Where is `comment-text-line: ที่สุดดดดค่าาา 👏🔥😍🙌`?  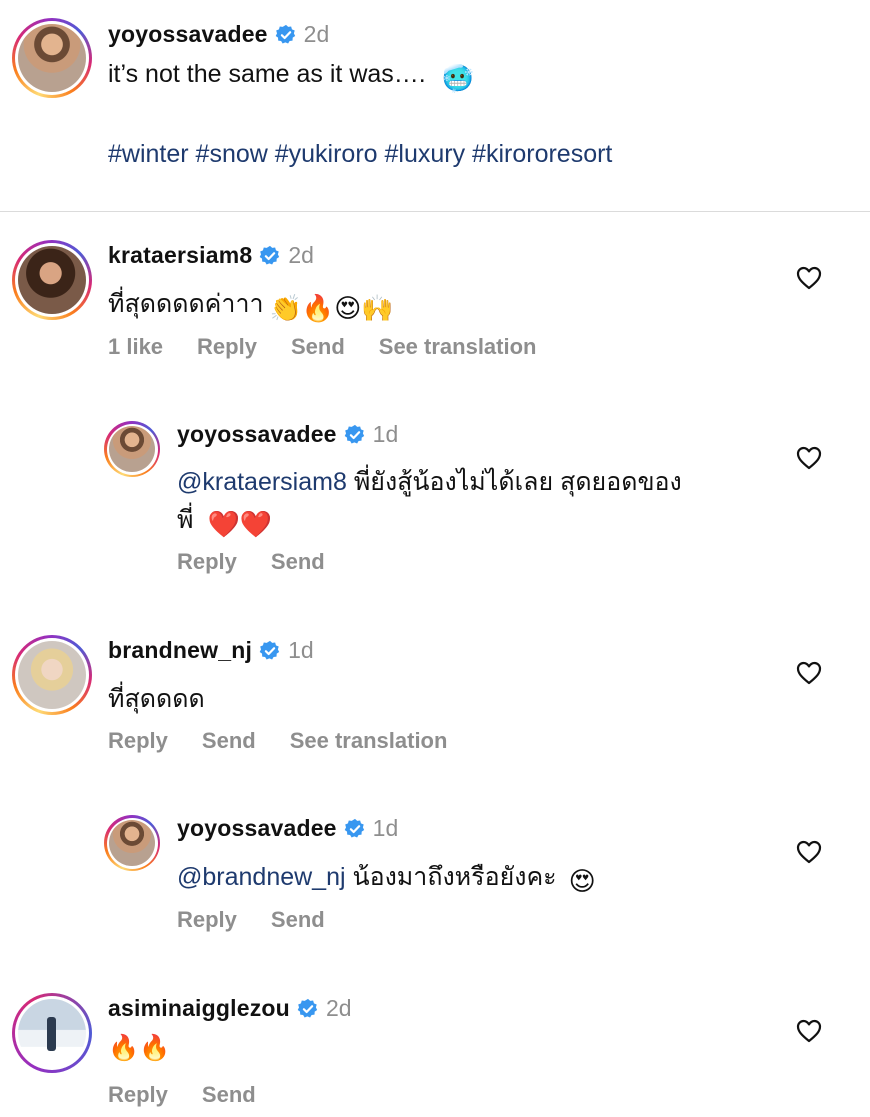 comment-text-line: ที่สุดดดดค่าาา 👏🔥😍🙌 is located at coordinates (251, 304).